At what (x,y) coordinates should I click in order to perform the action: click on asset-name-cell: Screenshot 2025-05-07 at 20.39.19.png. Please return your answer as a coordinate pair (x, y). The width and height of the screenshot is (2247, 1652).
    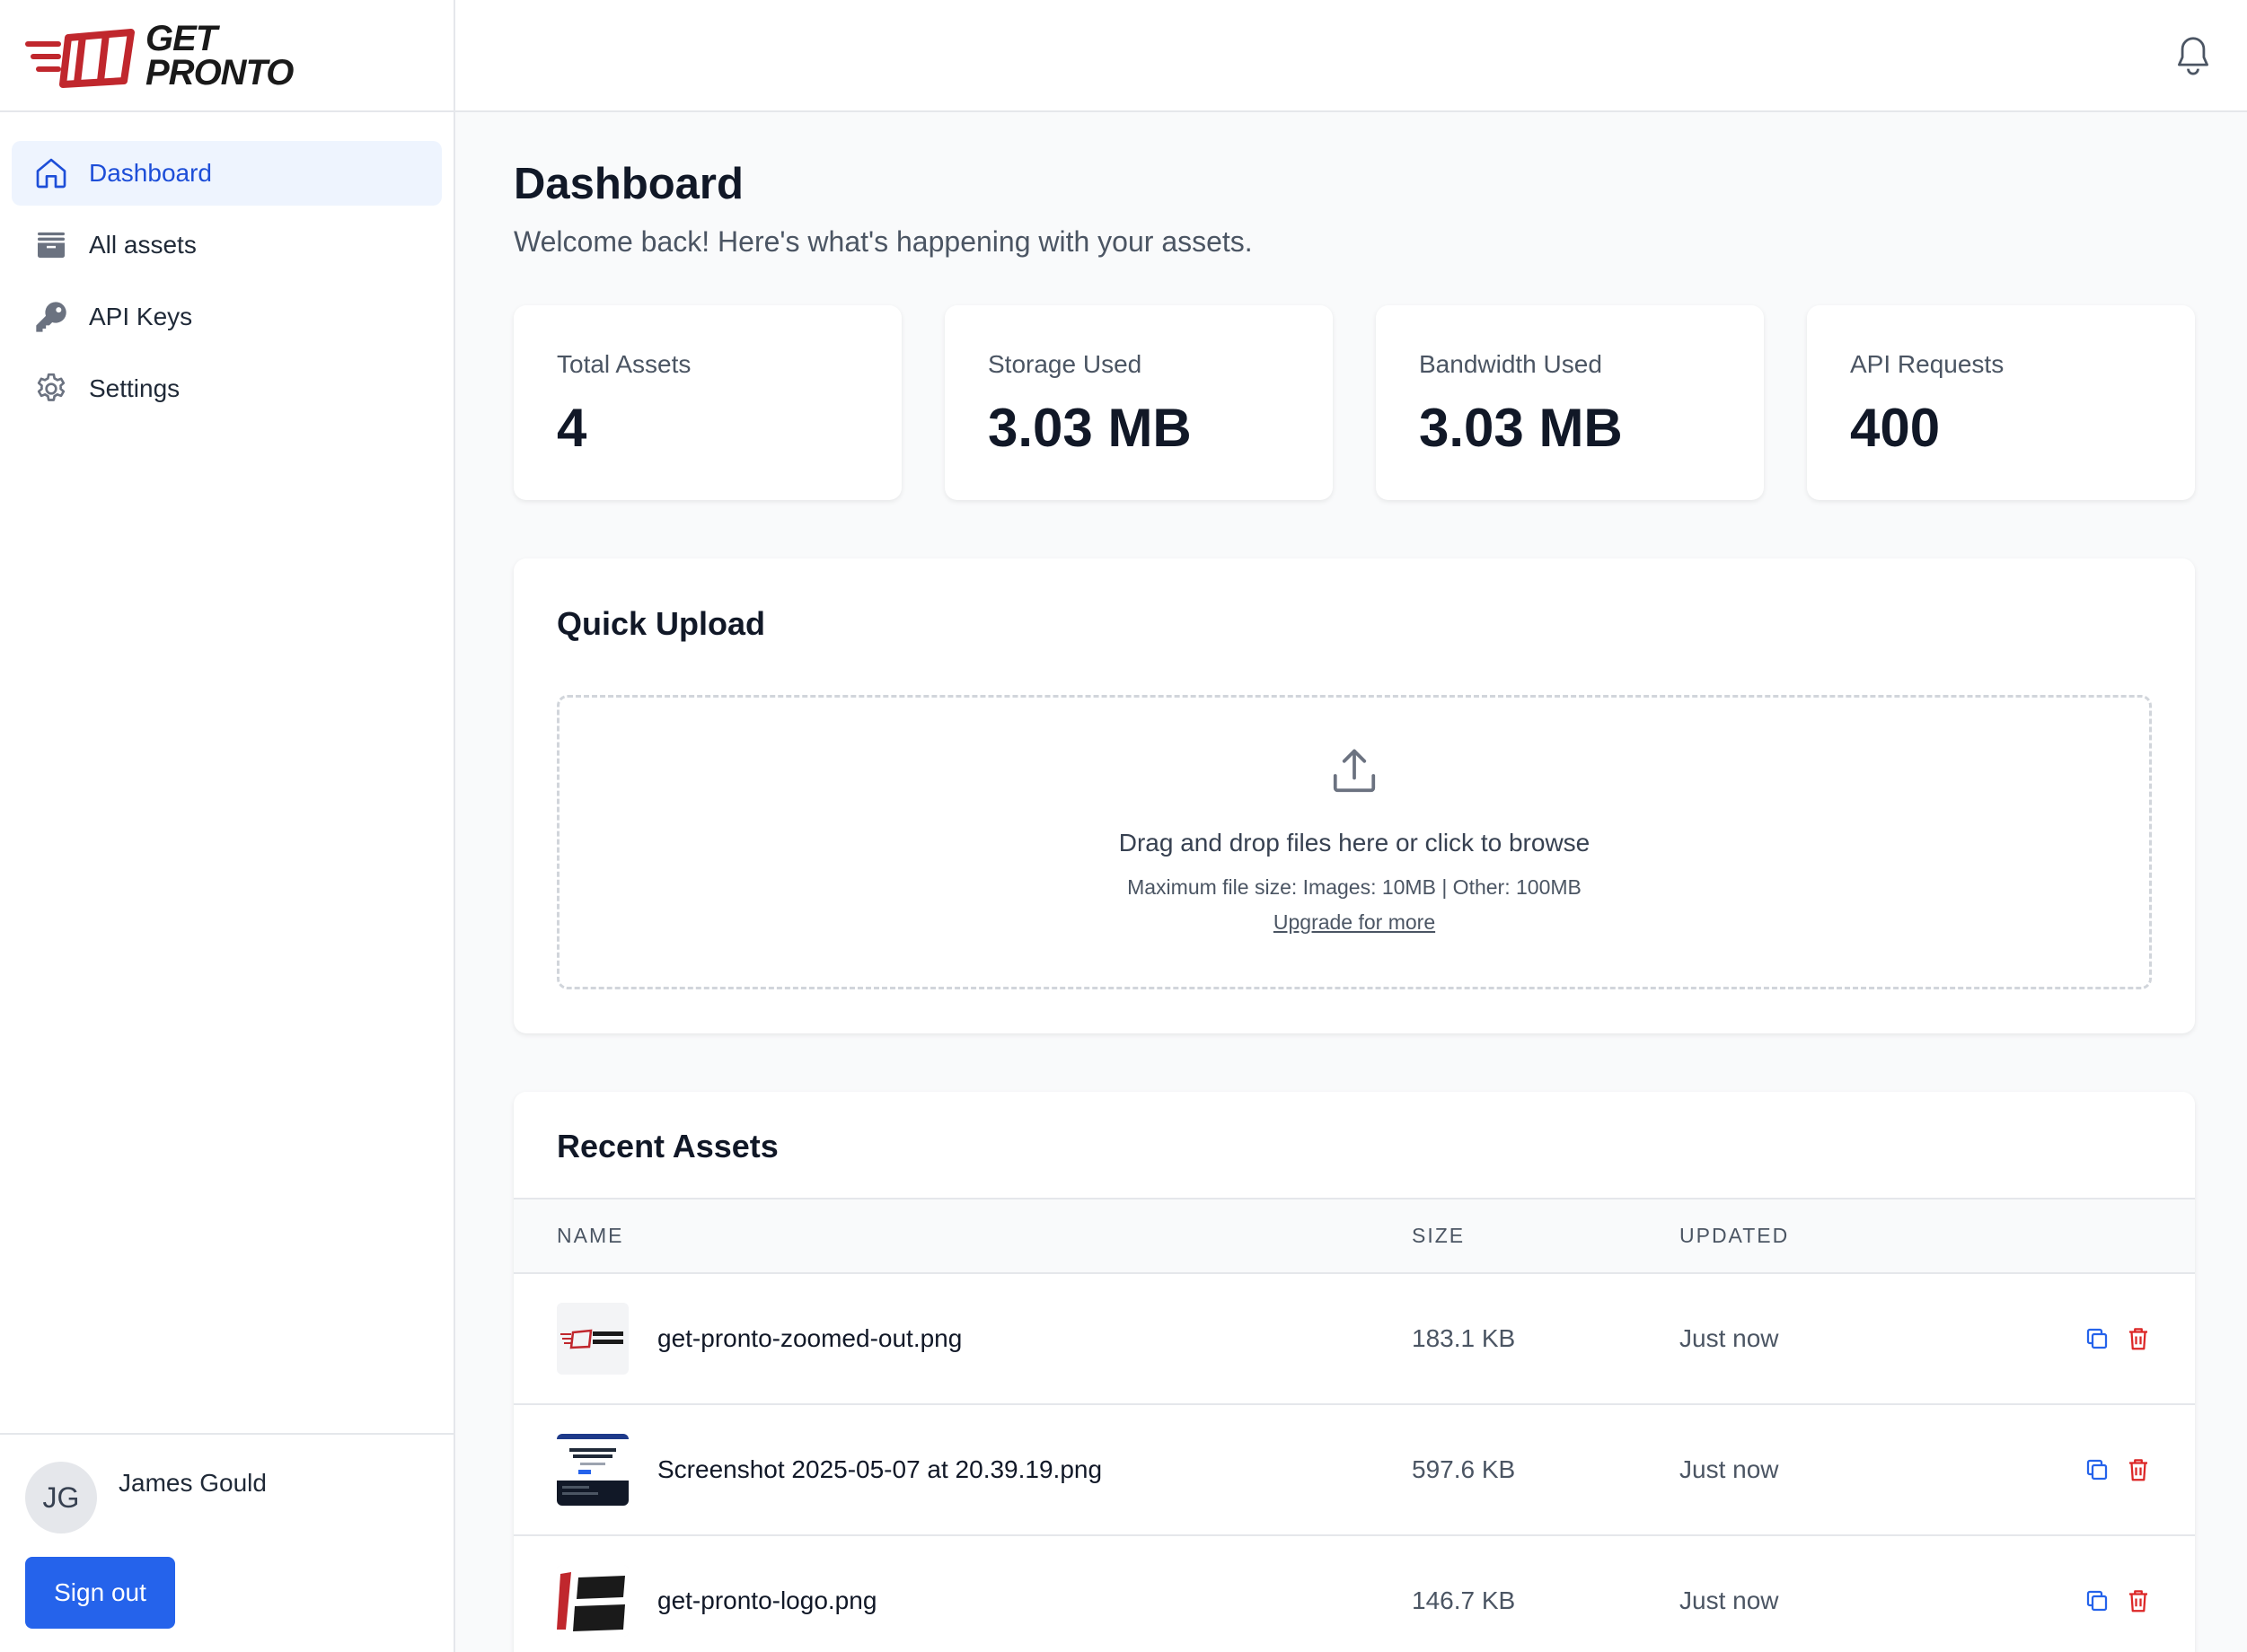
    Looking at the image, I should click on (963, 1469).